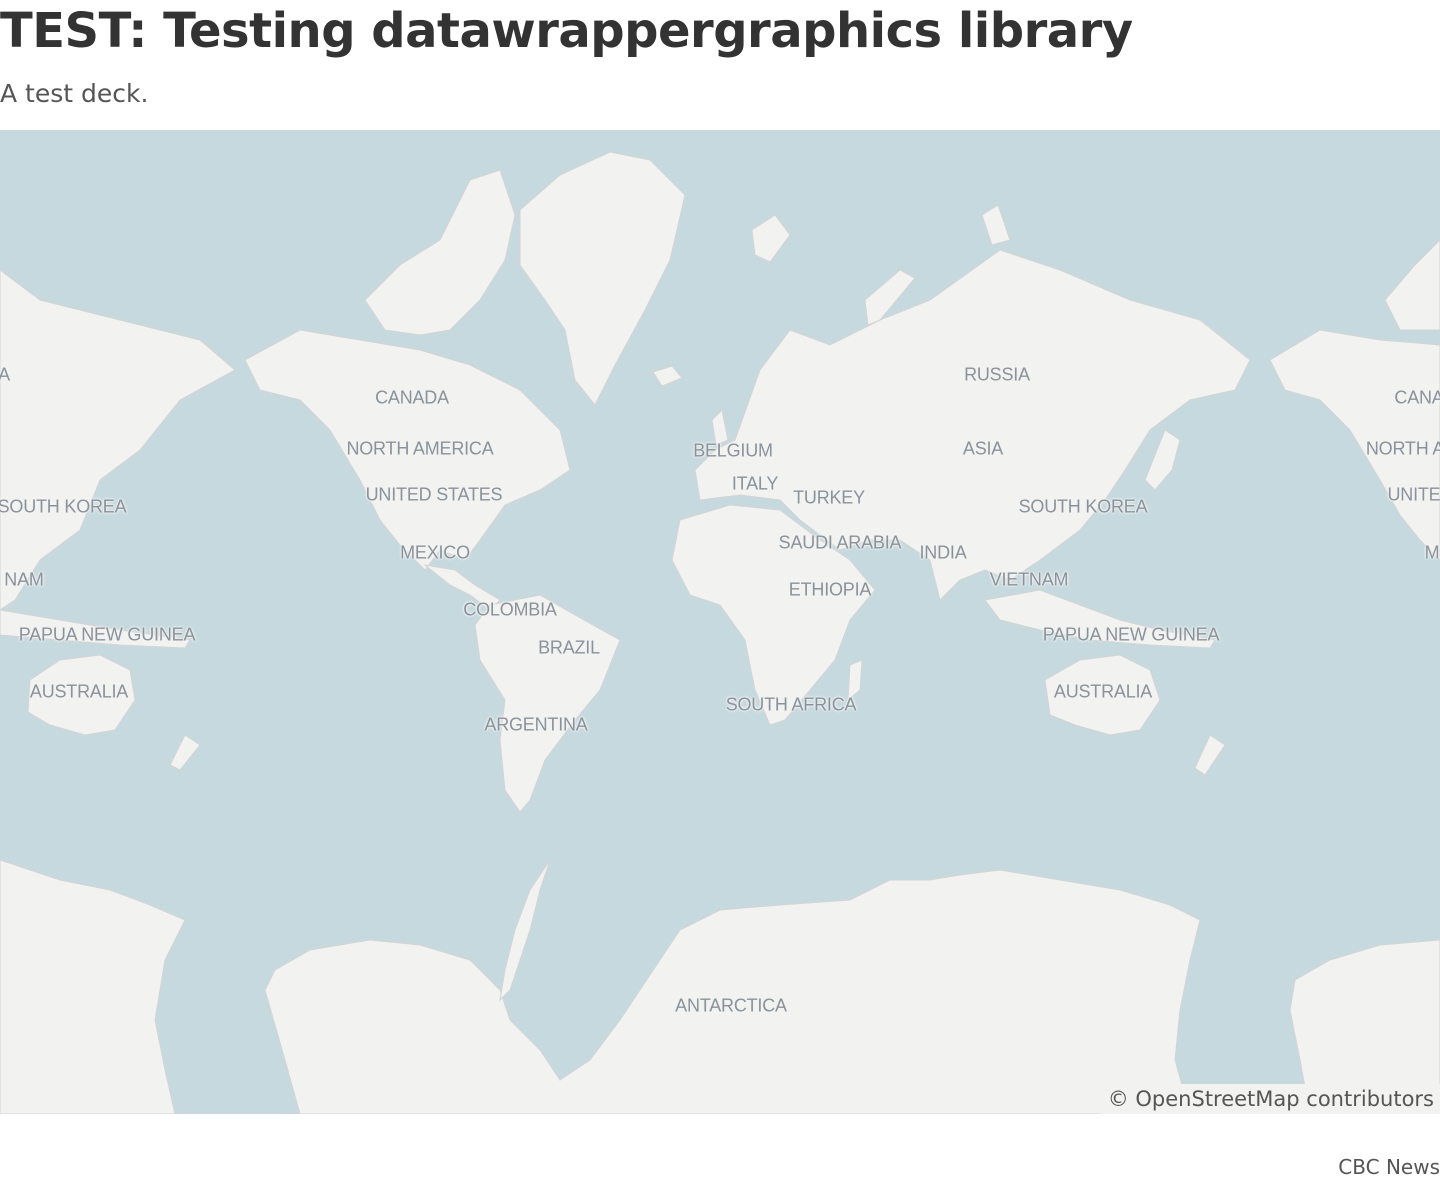  What do you see at coordinates (547, 703) in the screenshot?
I see `south-america-shape` at bounding box center [547, 703].